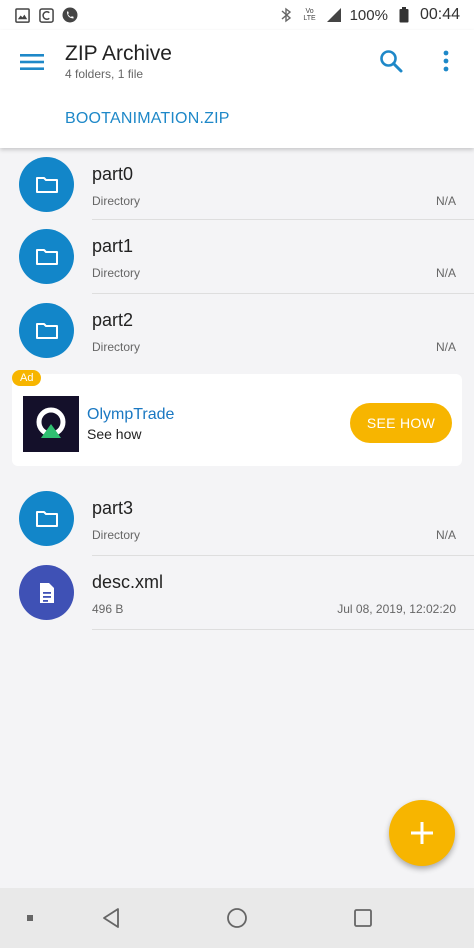 The width and height of the screenshot is (474, 948). What do you see at coordinates (401, 423) in the screenshot?
I see `ad-cta-button: SEE HOW` at bounding box center [401, 423].